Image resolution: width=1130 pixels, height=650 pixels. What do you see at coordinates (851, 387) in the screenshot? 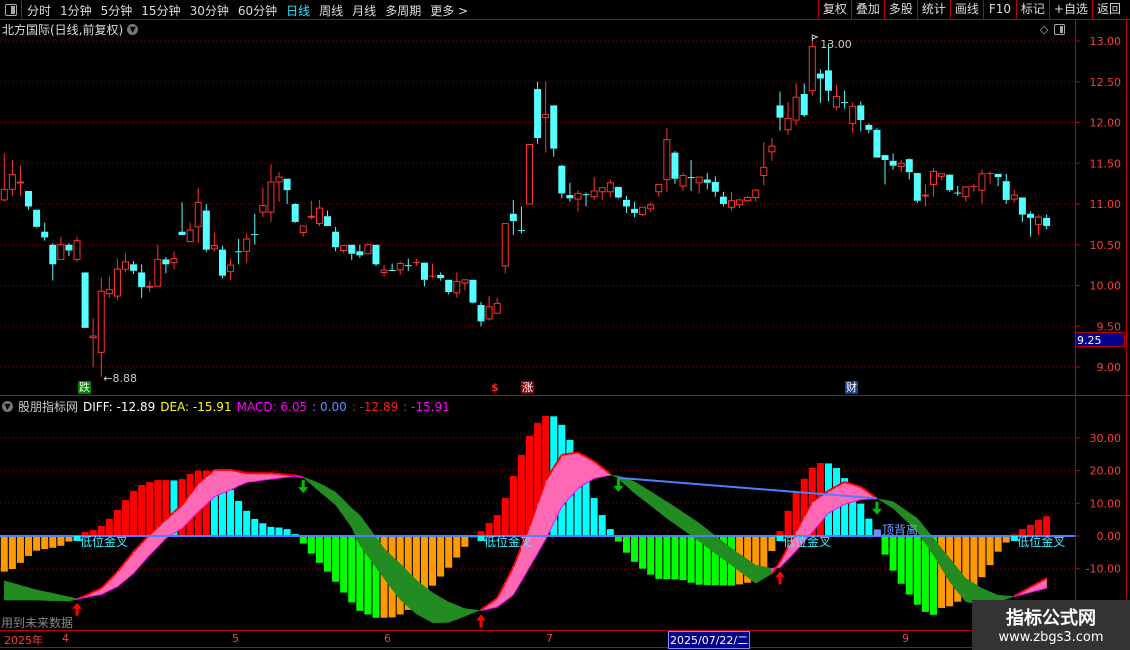
I see `marker-cai: 财` at bounding box center [851, 387].